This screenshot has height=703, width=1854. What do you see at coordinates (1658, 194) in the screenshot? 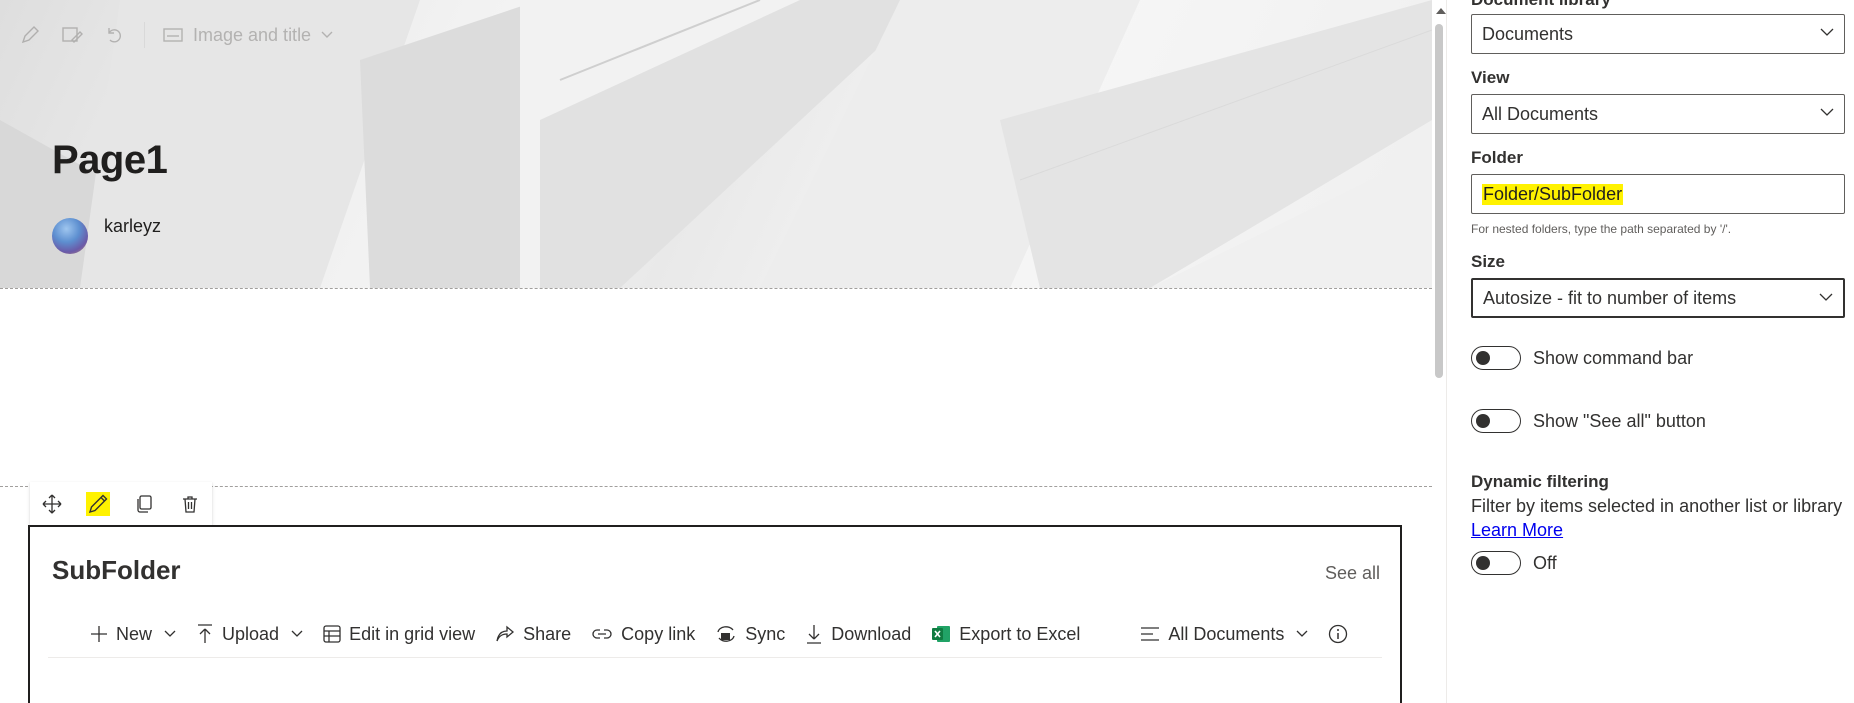
I see `folder-input: Folder/SubFolder` at bounding box center [1658, 194].